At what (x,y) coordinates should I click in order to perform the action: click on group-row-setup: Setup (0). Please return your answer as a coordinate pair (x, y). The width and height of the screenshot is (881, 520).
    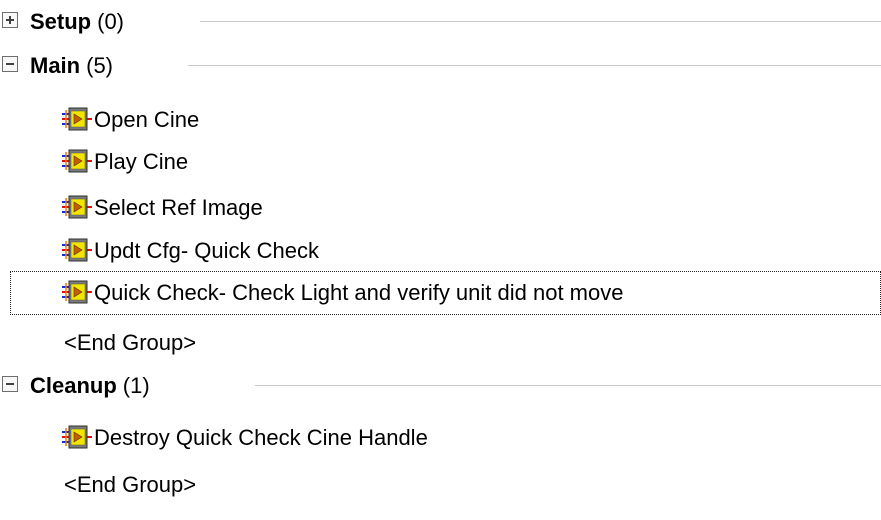
    Looking at the image, I should click on (440, 22).